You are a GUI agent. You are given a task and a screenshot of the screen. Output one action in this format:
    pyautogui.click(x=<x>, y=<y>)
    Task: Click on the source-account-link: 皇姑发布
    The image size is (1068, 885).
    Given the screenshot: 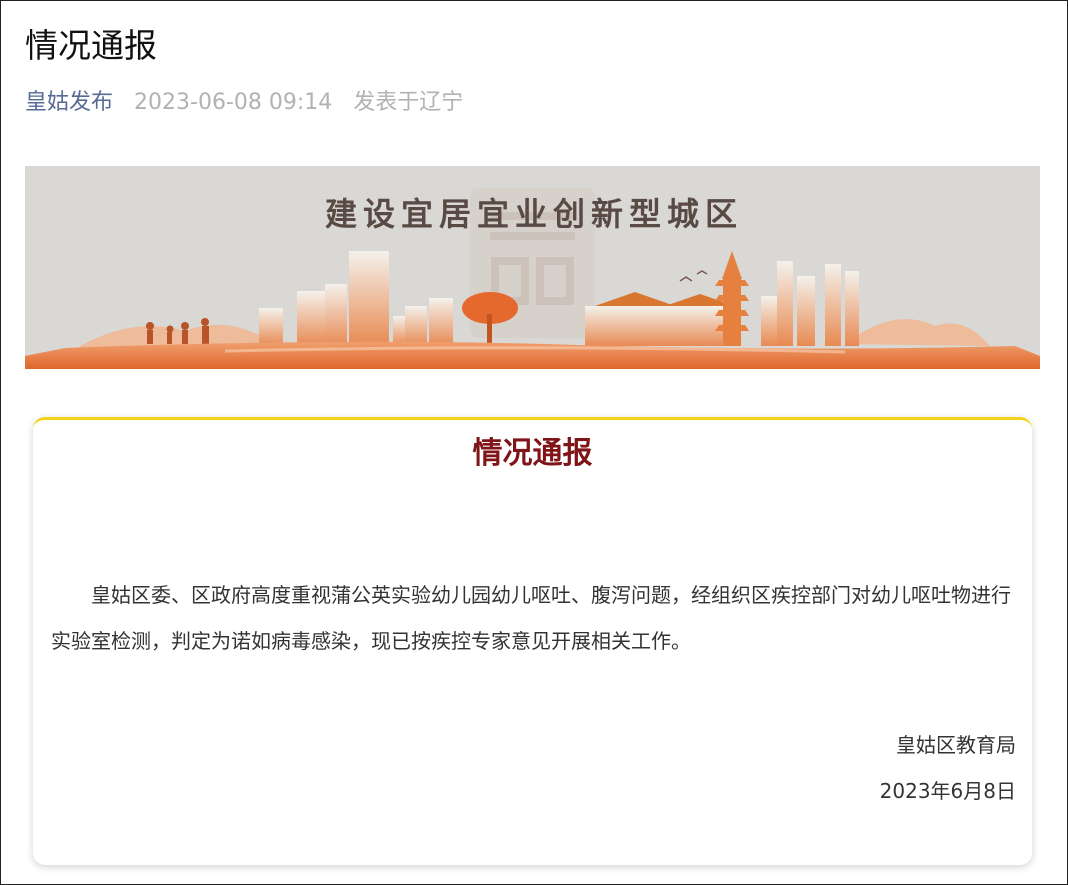 What is the action you would take?
    pyautogui.click(x=69, y=102)
    